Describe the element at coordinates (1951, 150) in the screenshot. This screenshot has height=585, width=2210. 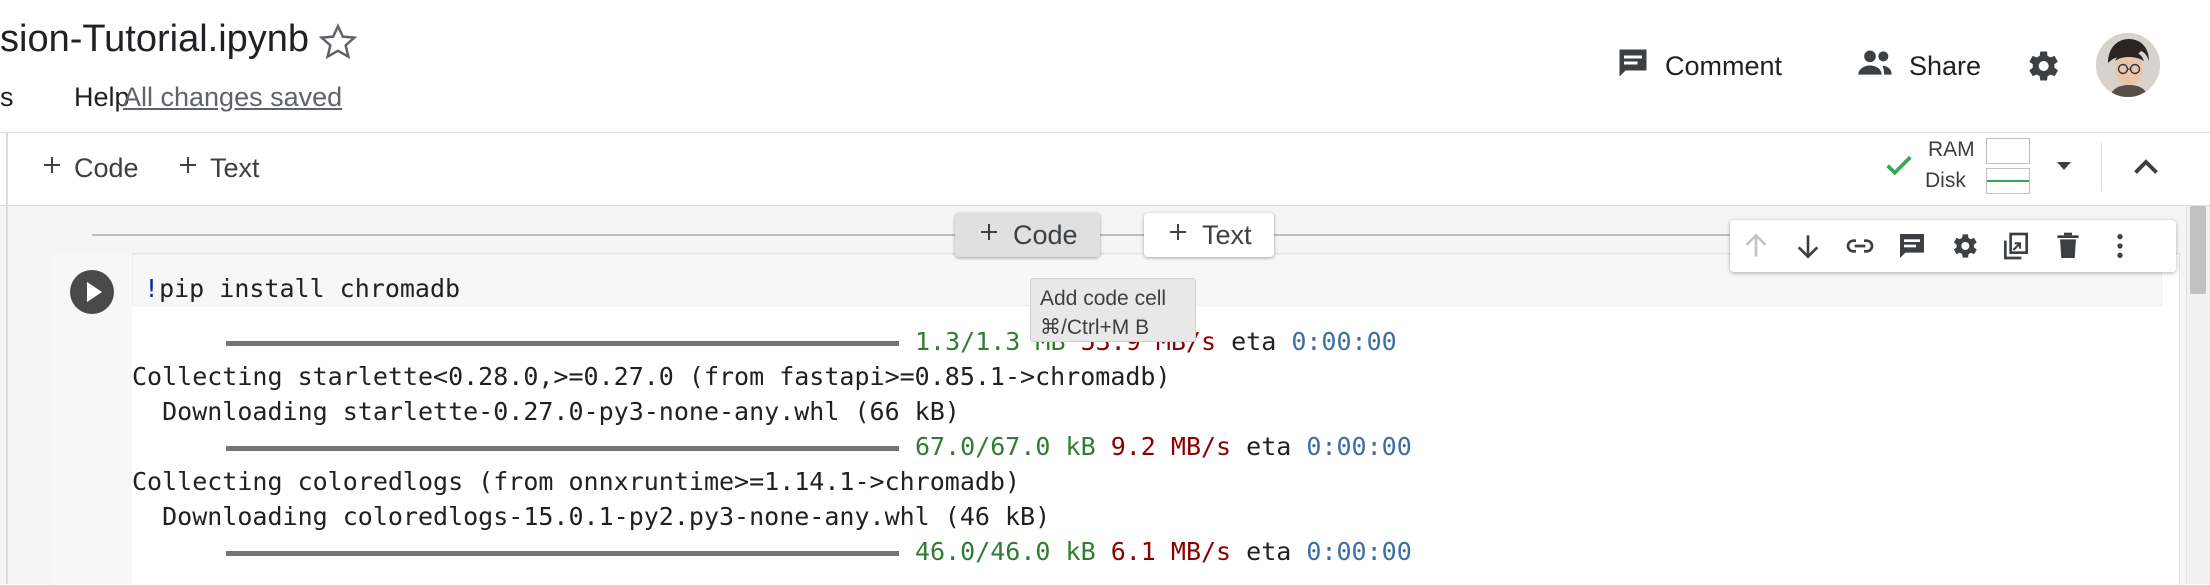
I see `ram-label: RAM` at that location.